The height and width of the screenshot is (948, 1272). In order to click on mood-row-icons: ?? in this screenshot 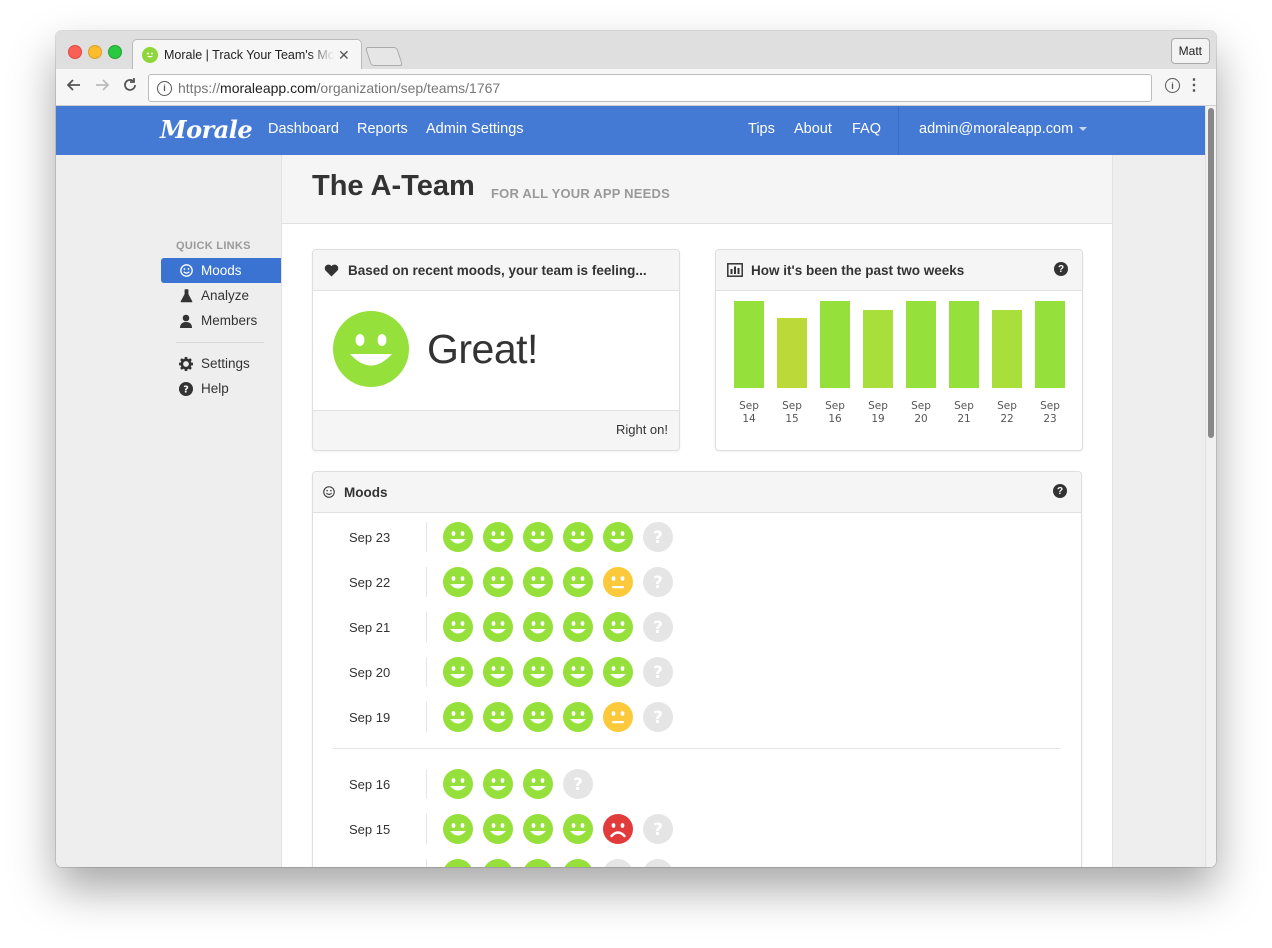, I will do `click(563, 863)`.